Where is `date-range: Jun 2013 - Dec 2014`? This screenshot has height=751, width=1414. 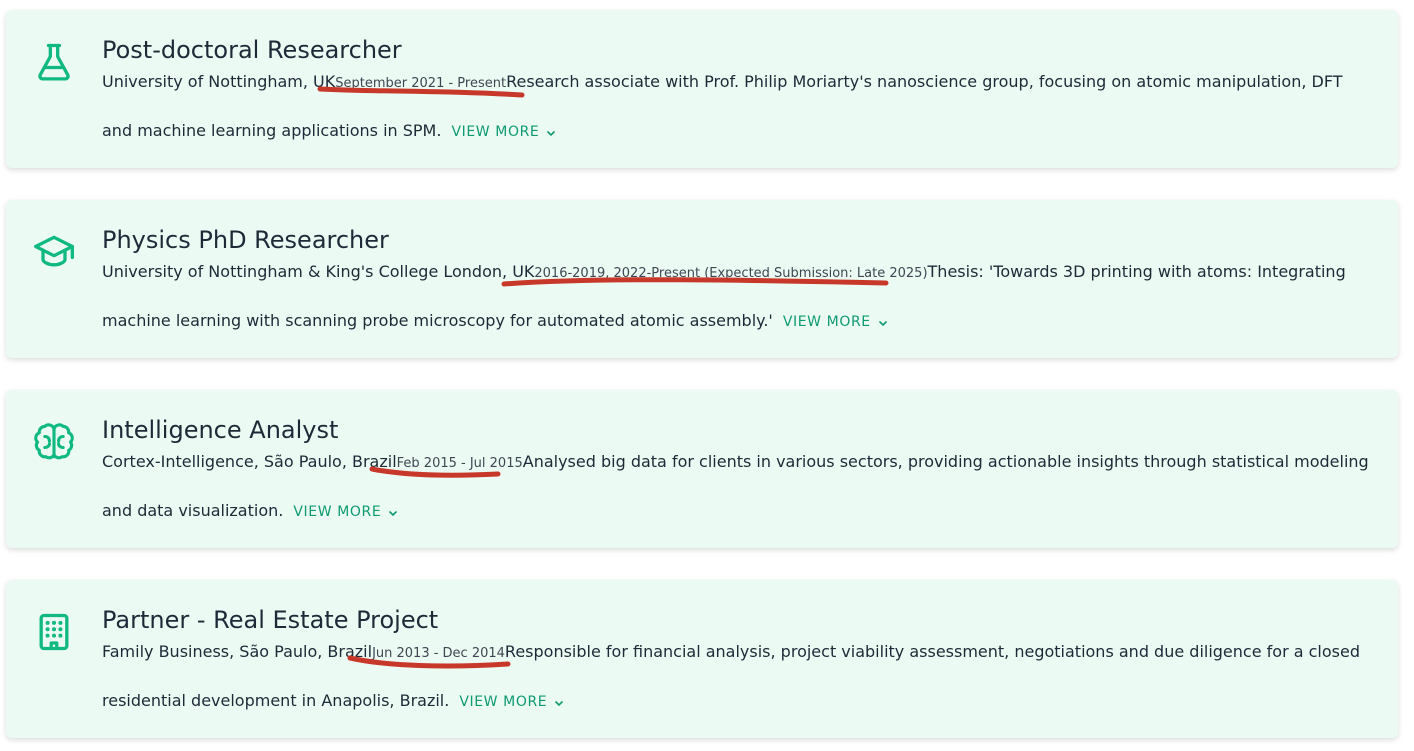 date-range: Jun 2013 - Dec 2014 is located at coordinates (438, 653).